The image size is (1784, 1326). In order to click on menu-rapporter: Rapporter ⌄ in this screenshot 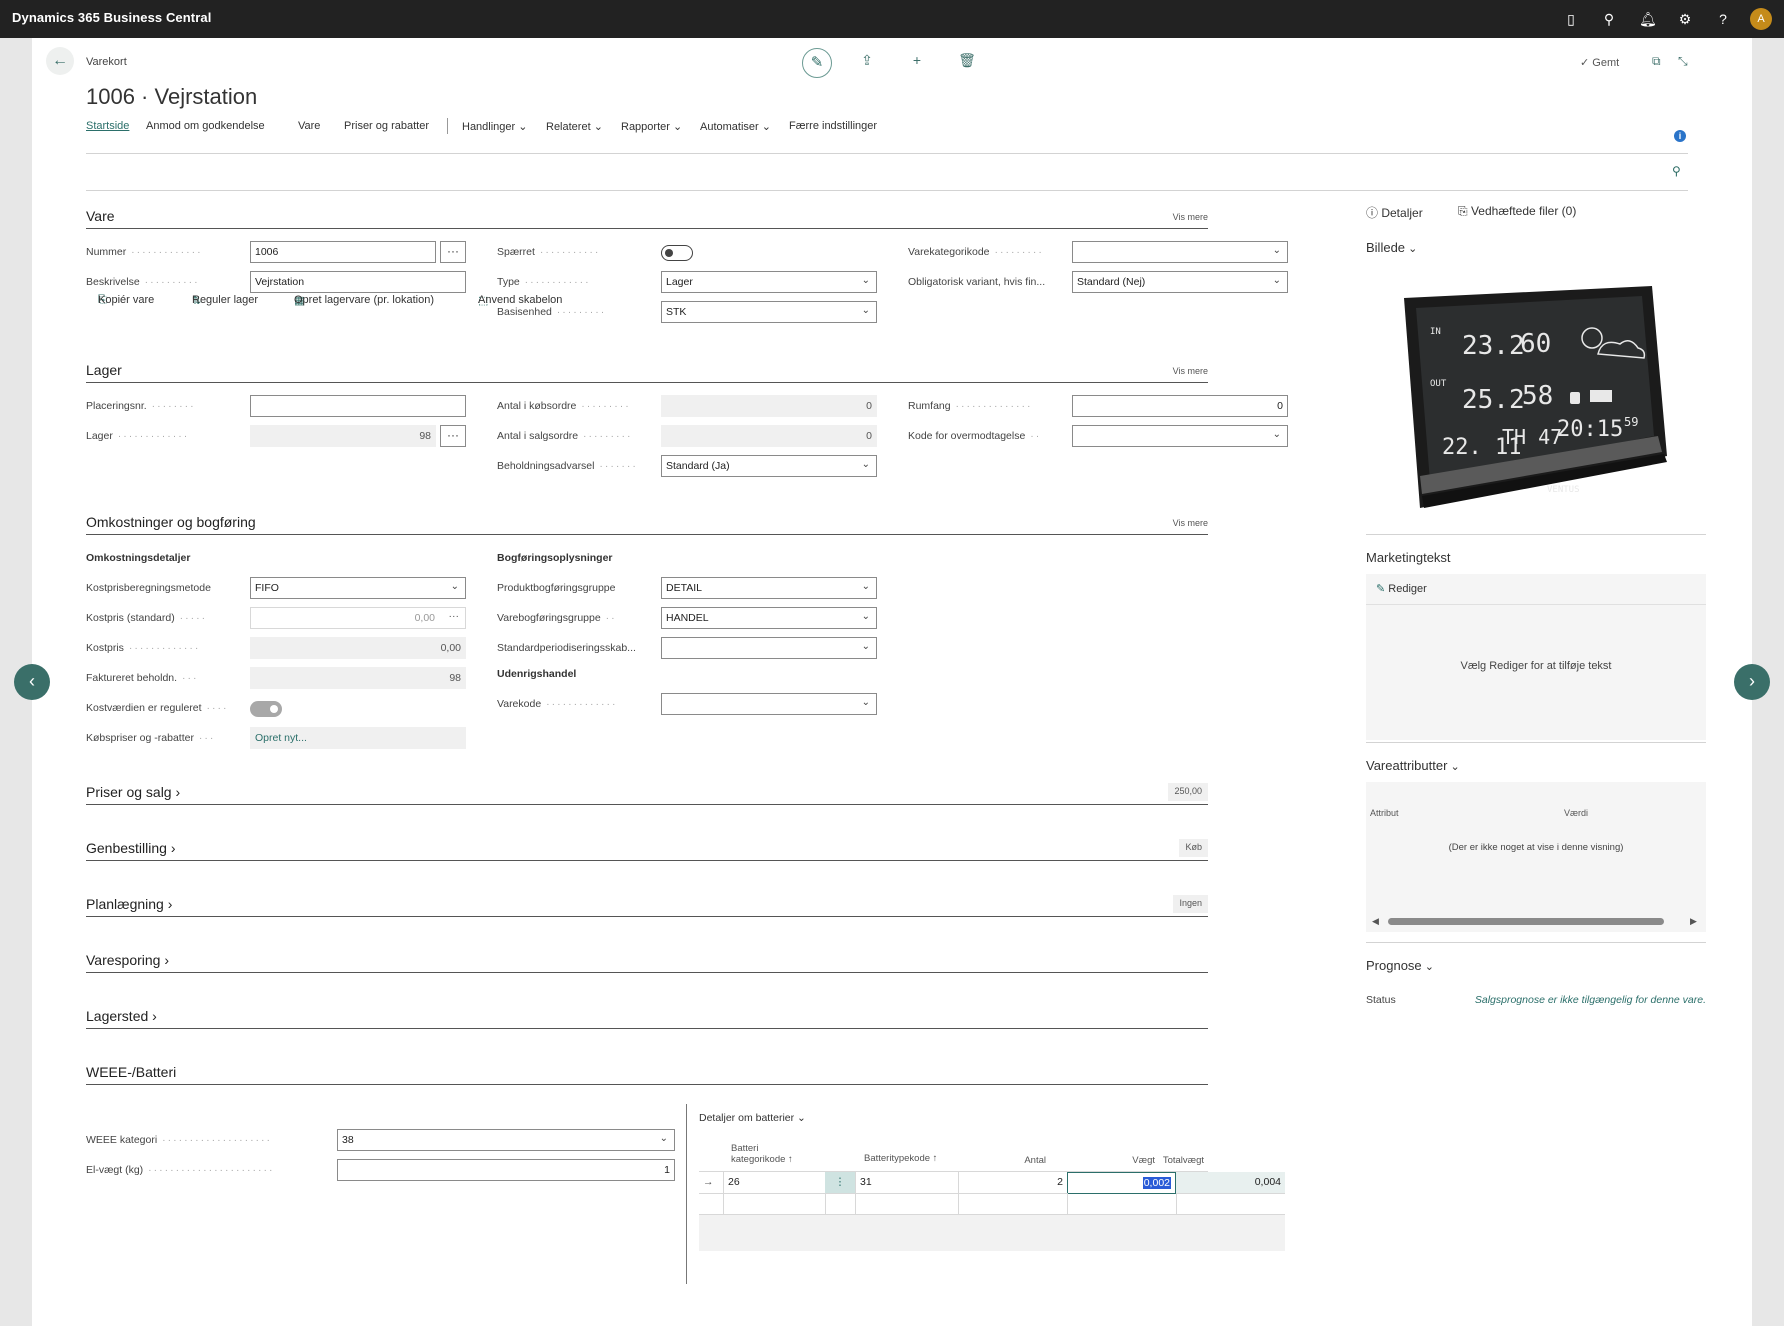, I will do `click(651, 126)`.